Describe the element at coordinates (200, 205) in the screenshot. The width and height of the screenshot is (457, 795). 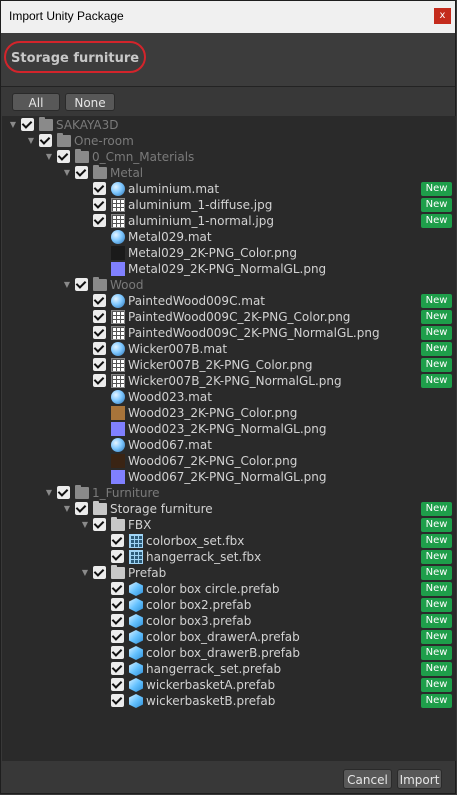
I see `tree-item-label: aluminium_1-diffuse.jpg` at that location.